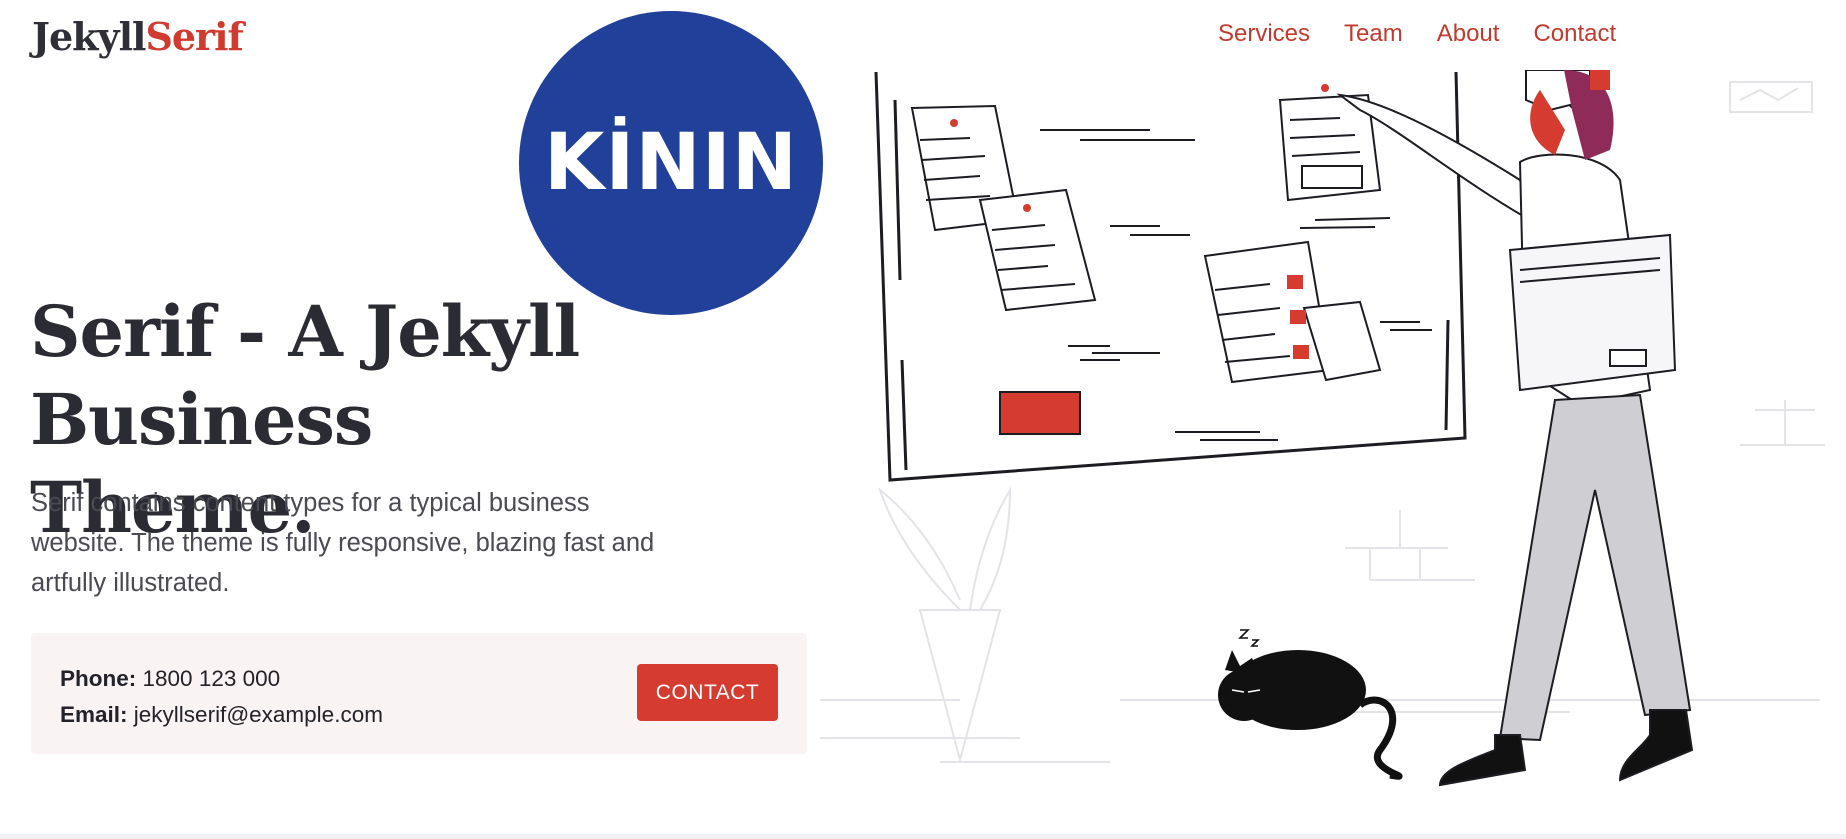  What do you see at coordinates (923, 836) in the screenshot?
I see `section-divider` at bounding box center [923, 836].